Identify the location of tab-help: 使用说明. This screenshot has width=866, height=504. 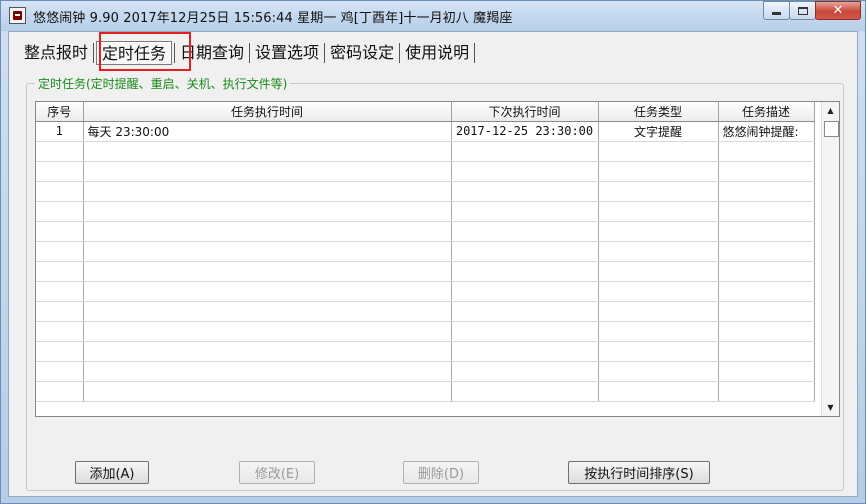
(437, 53).